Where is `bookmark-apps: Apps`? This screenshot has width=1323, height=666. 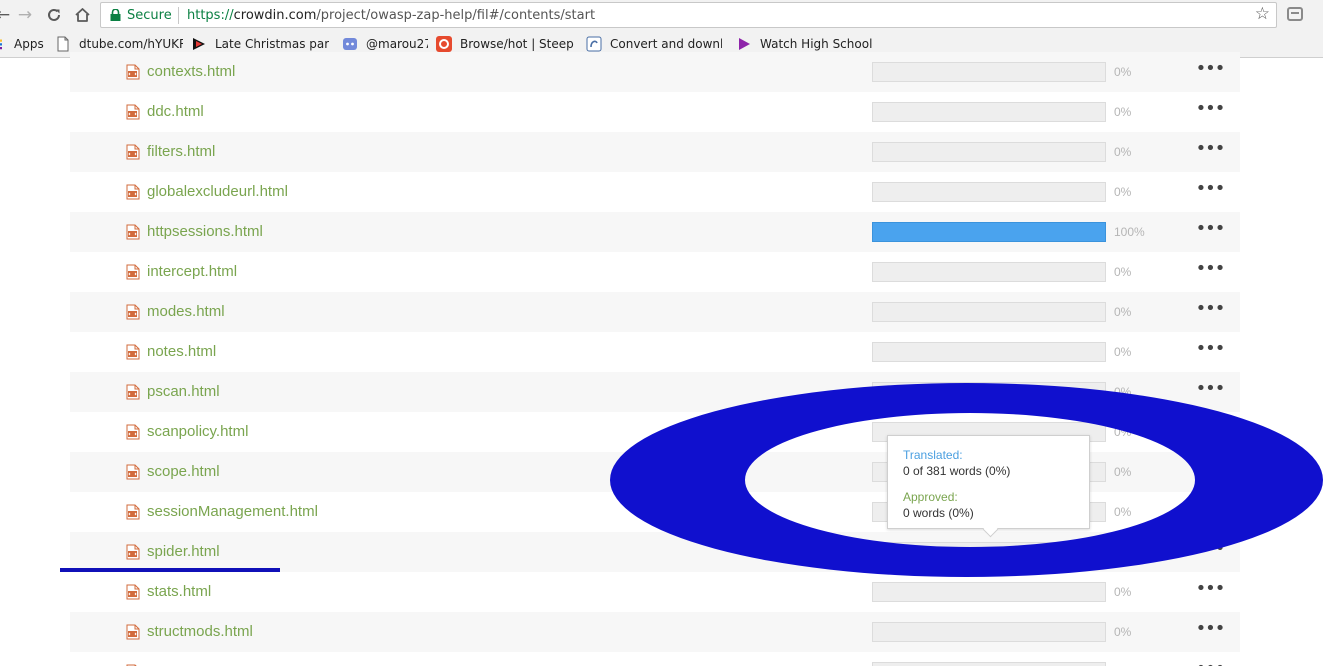 bookmark-apps: Apps is located at coordinates (23, 44).